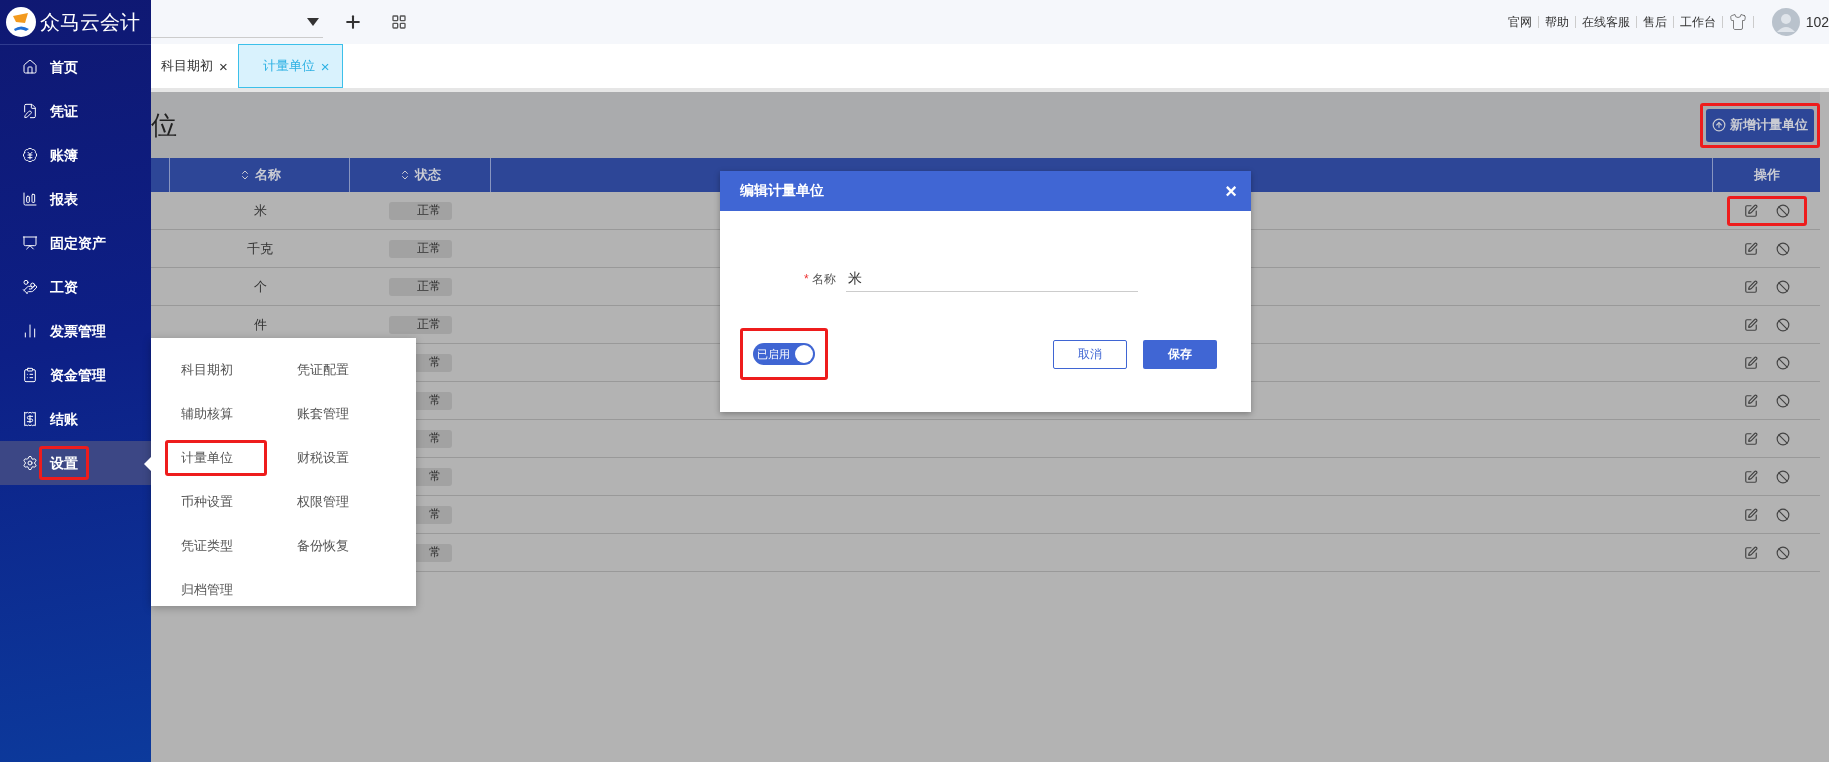 Image resolution: width=1829 pixels, height=762 pixels. What do you see at coordinates (1719, 125) in the screenshot?
I see `upload-icon` at bounding box center [1719, 125].